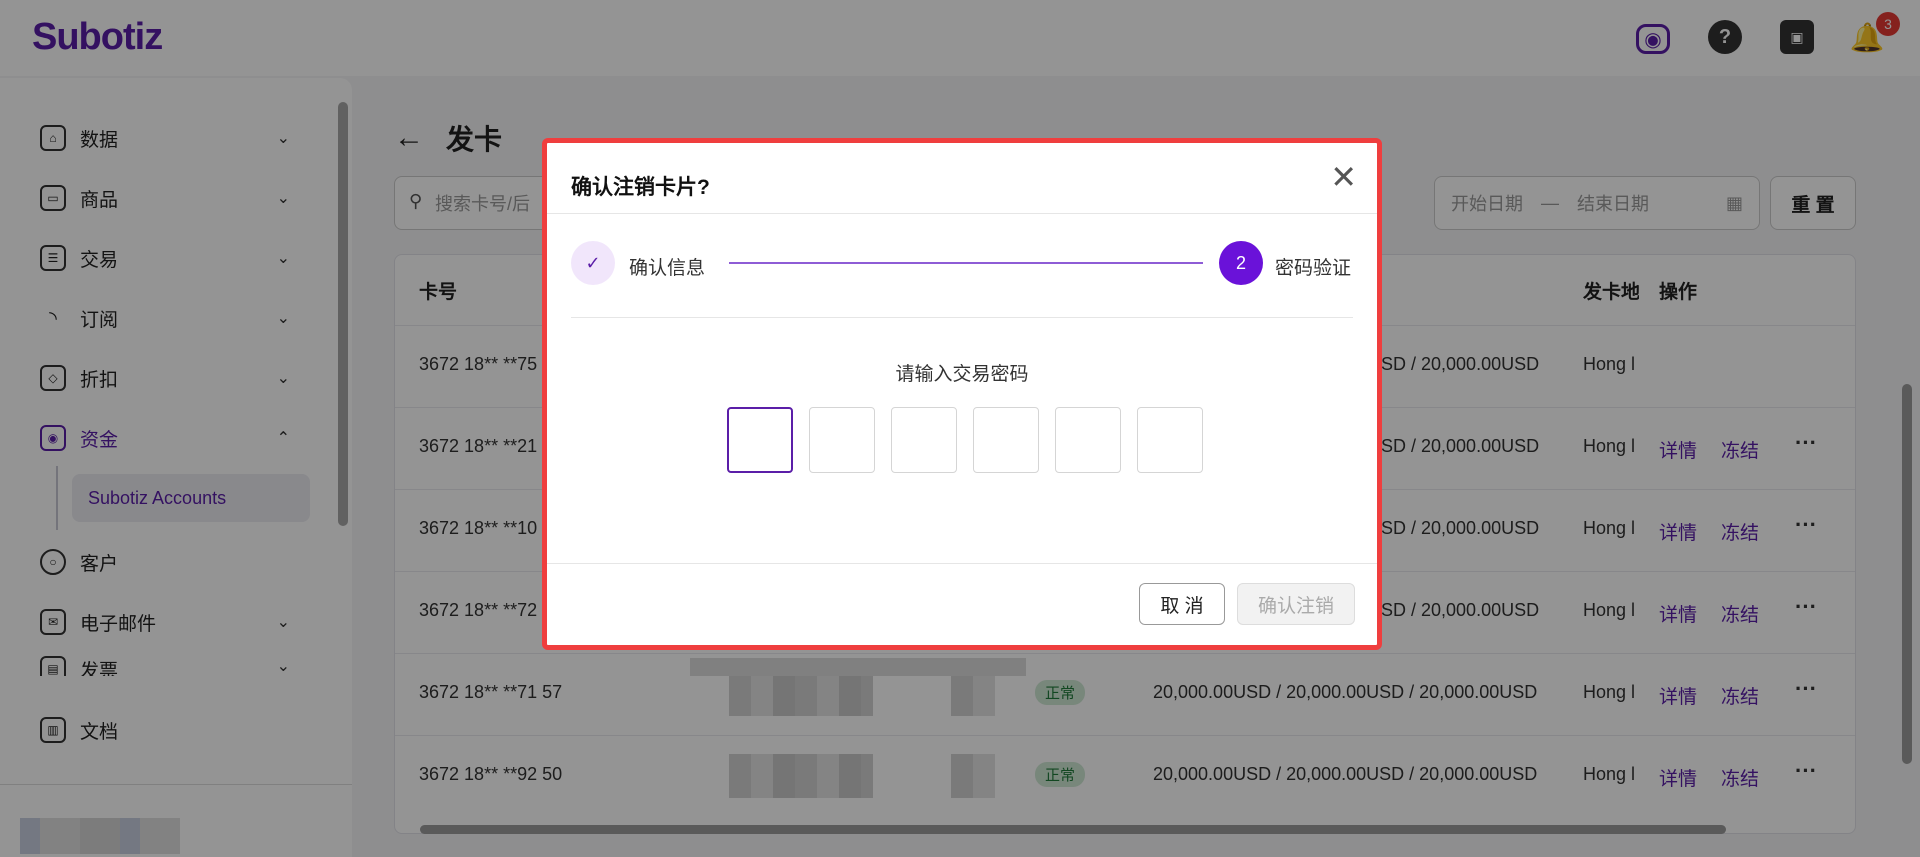 The height and width of the screenshot is (857, 1920). I want to click on step-2-number: 2, so click(1241, 263).